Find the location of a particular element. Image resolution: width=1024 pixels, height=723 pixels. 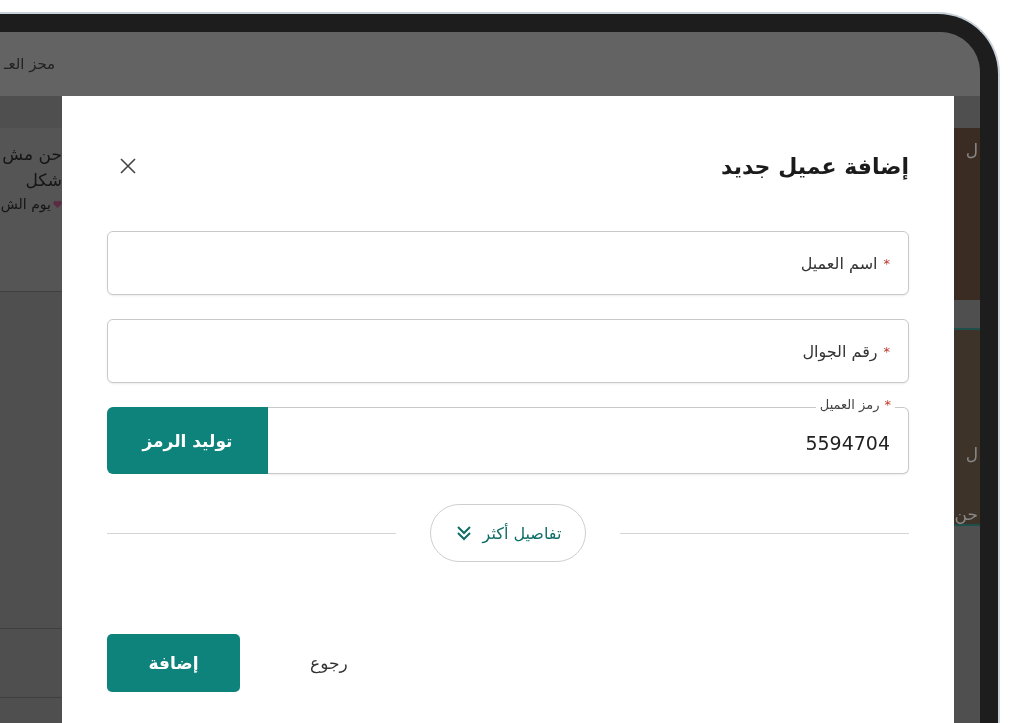

field-value: 5594704 is located at coordinates (847, 442).